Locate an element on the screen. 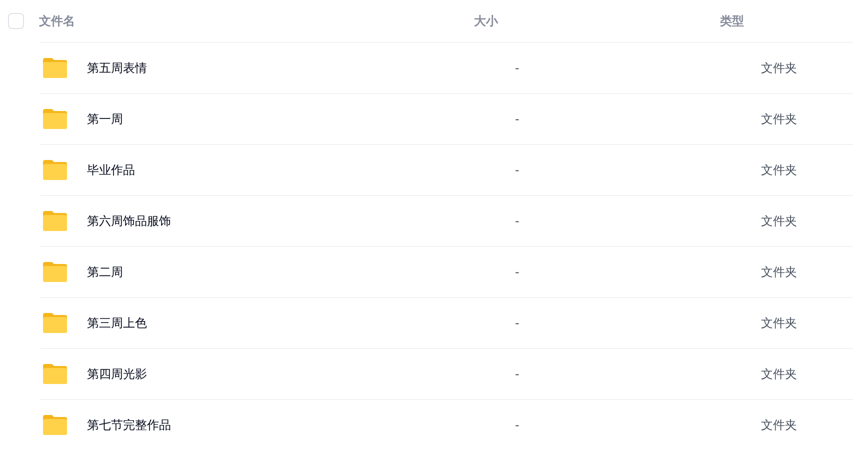  file-name: 第二周 is located at coordinates (105, 272).